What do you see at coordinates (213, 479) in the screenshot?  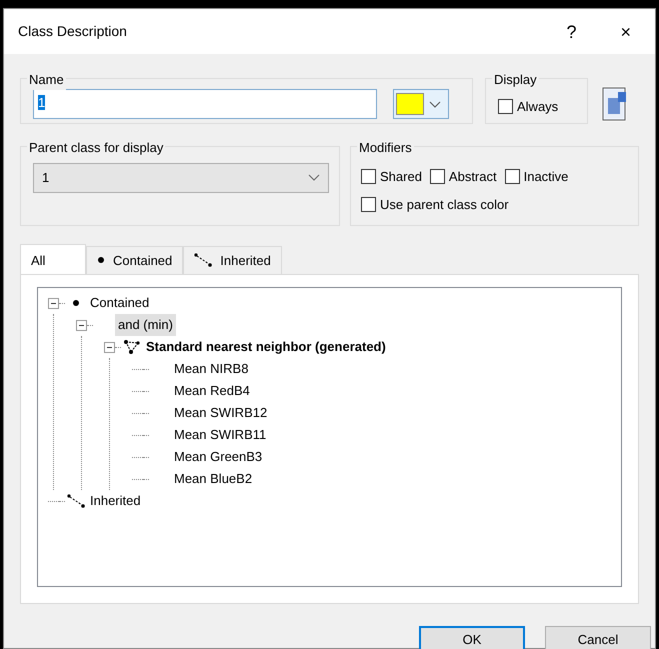 I see `tree-item: Mean BlueB2` at bounding box center [213, 479].